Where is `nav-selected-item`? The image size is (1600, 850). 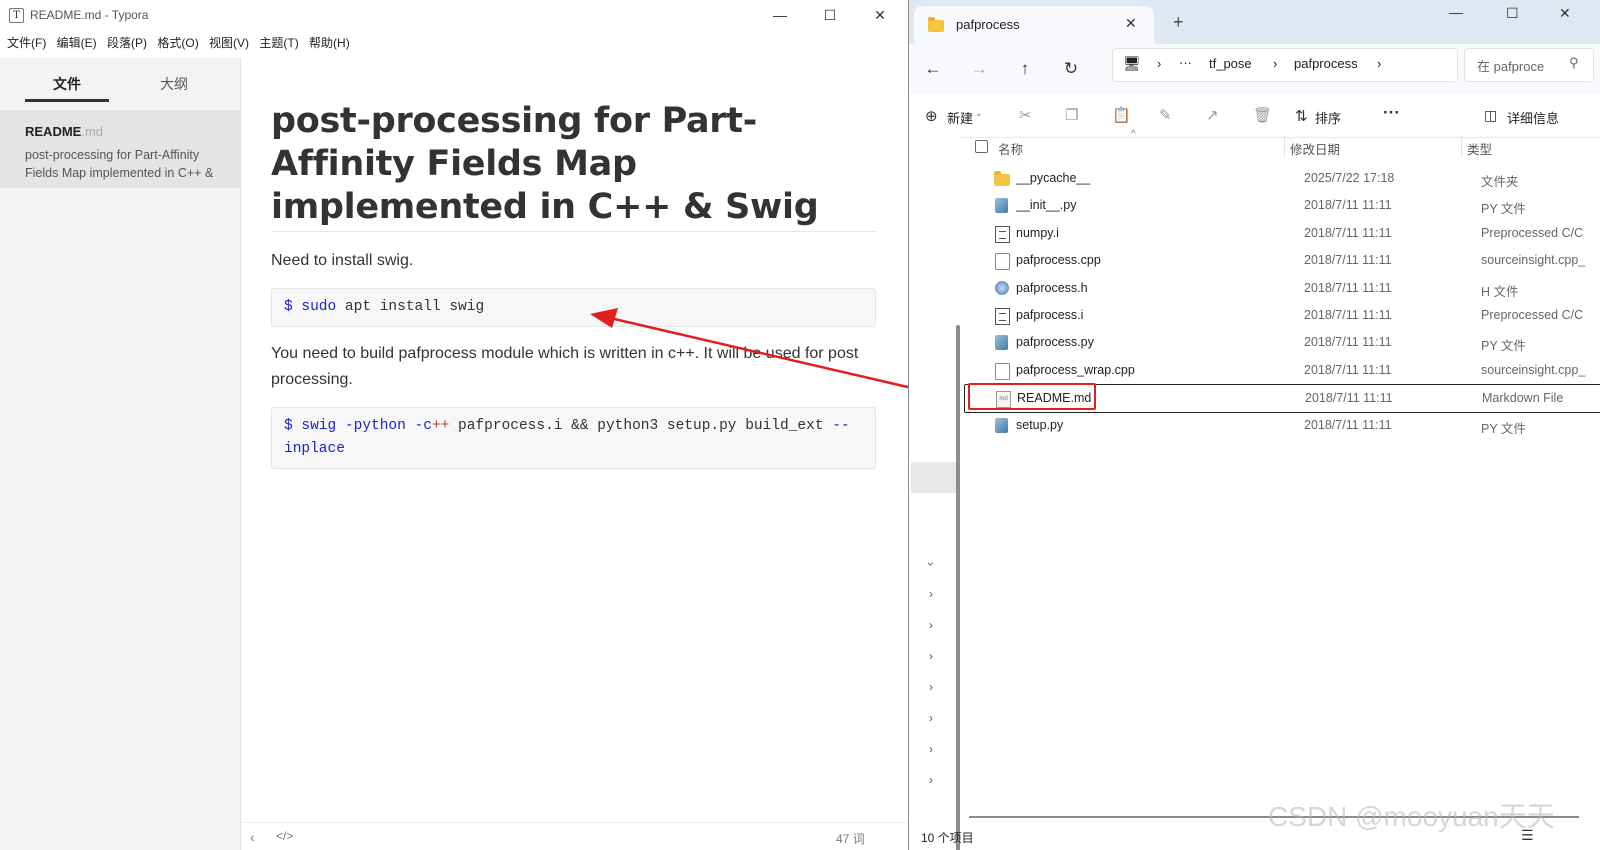 nav-selected-item is located at coordinates (934, 477).